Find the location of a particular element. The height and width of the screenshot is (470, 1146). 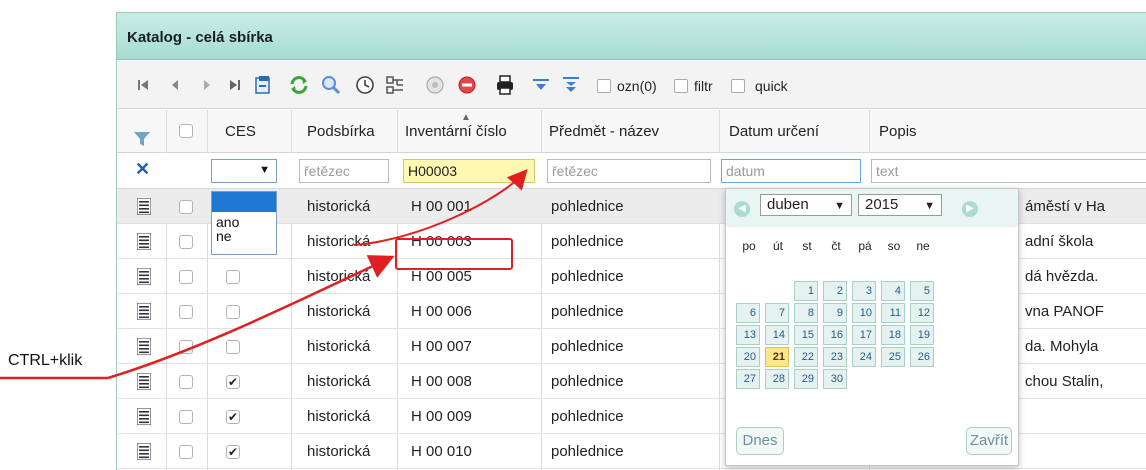

filtr-label: filtr is located at coordinates (703, 86).